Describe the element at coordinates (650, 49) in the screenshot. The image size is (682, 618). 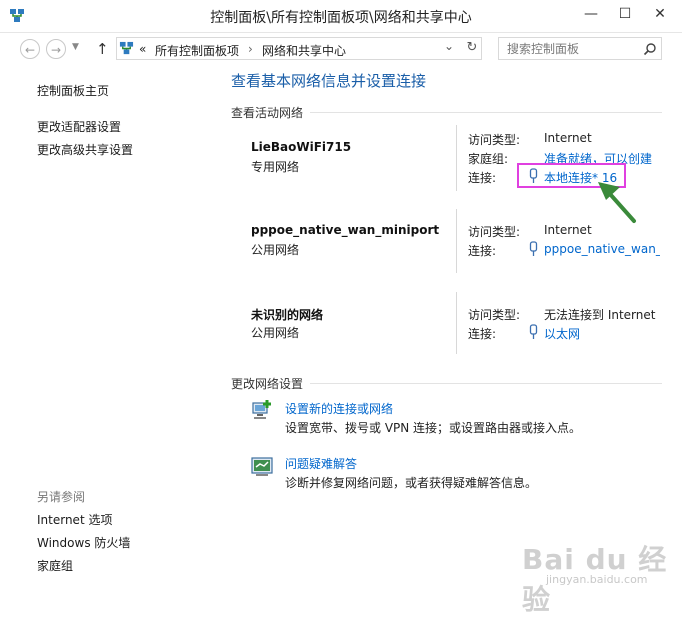
I see `search-icon` at that location.